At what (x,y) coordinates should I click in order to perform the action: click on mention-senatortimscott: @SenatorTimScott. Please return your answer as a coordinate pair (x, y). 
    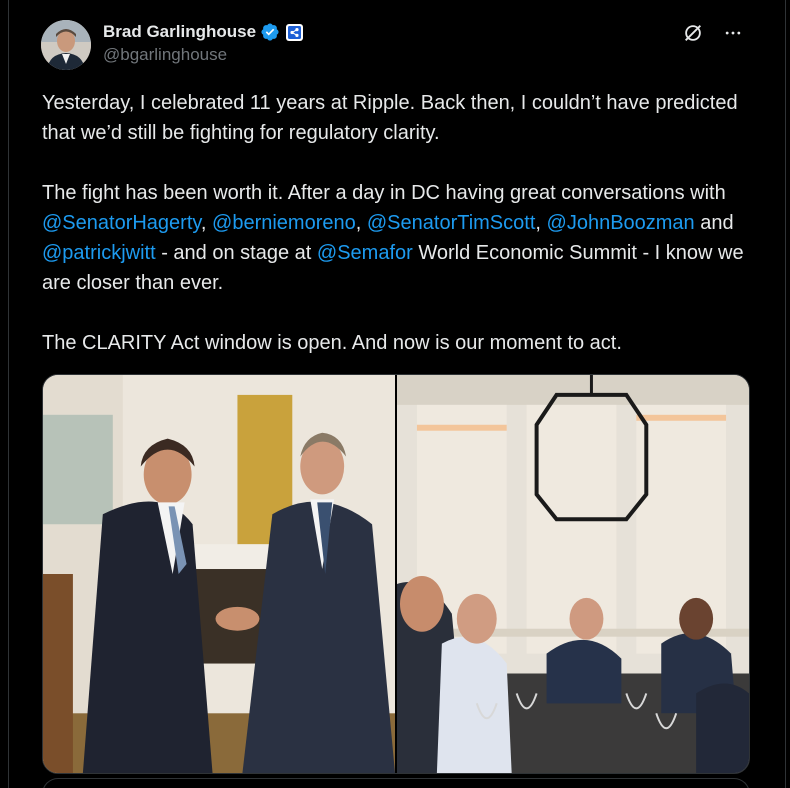
    Looking at the image, I should click on (451, 223).